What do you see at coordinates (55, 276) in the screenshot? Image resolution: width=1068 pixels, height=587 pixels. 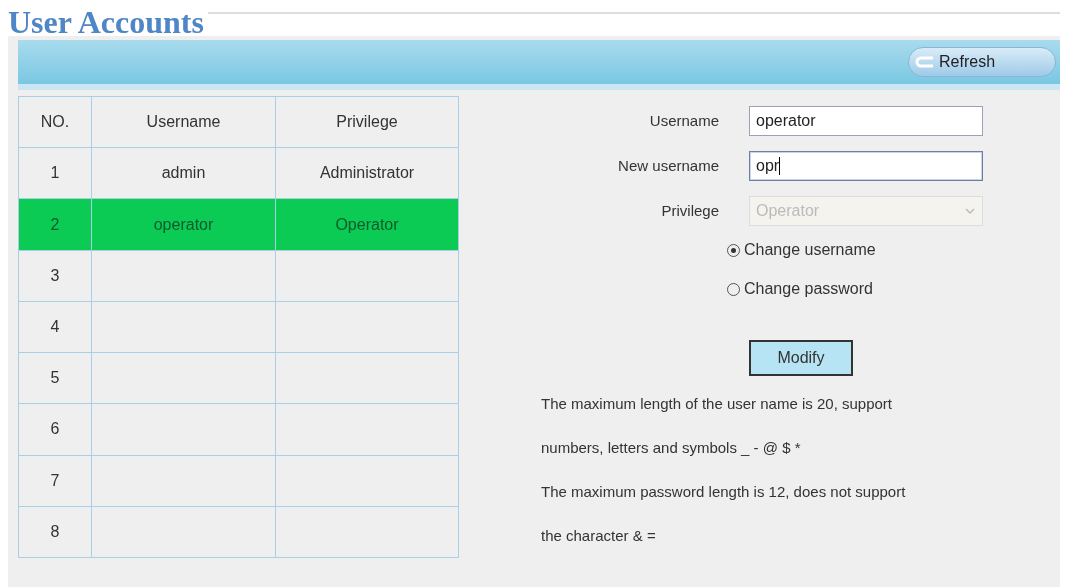 I see `table-cell: 3` at bounding box center [55, 276].